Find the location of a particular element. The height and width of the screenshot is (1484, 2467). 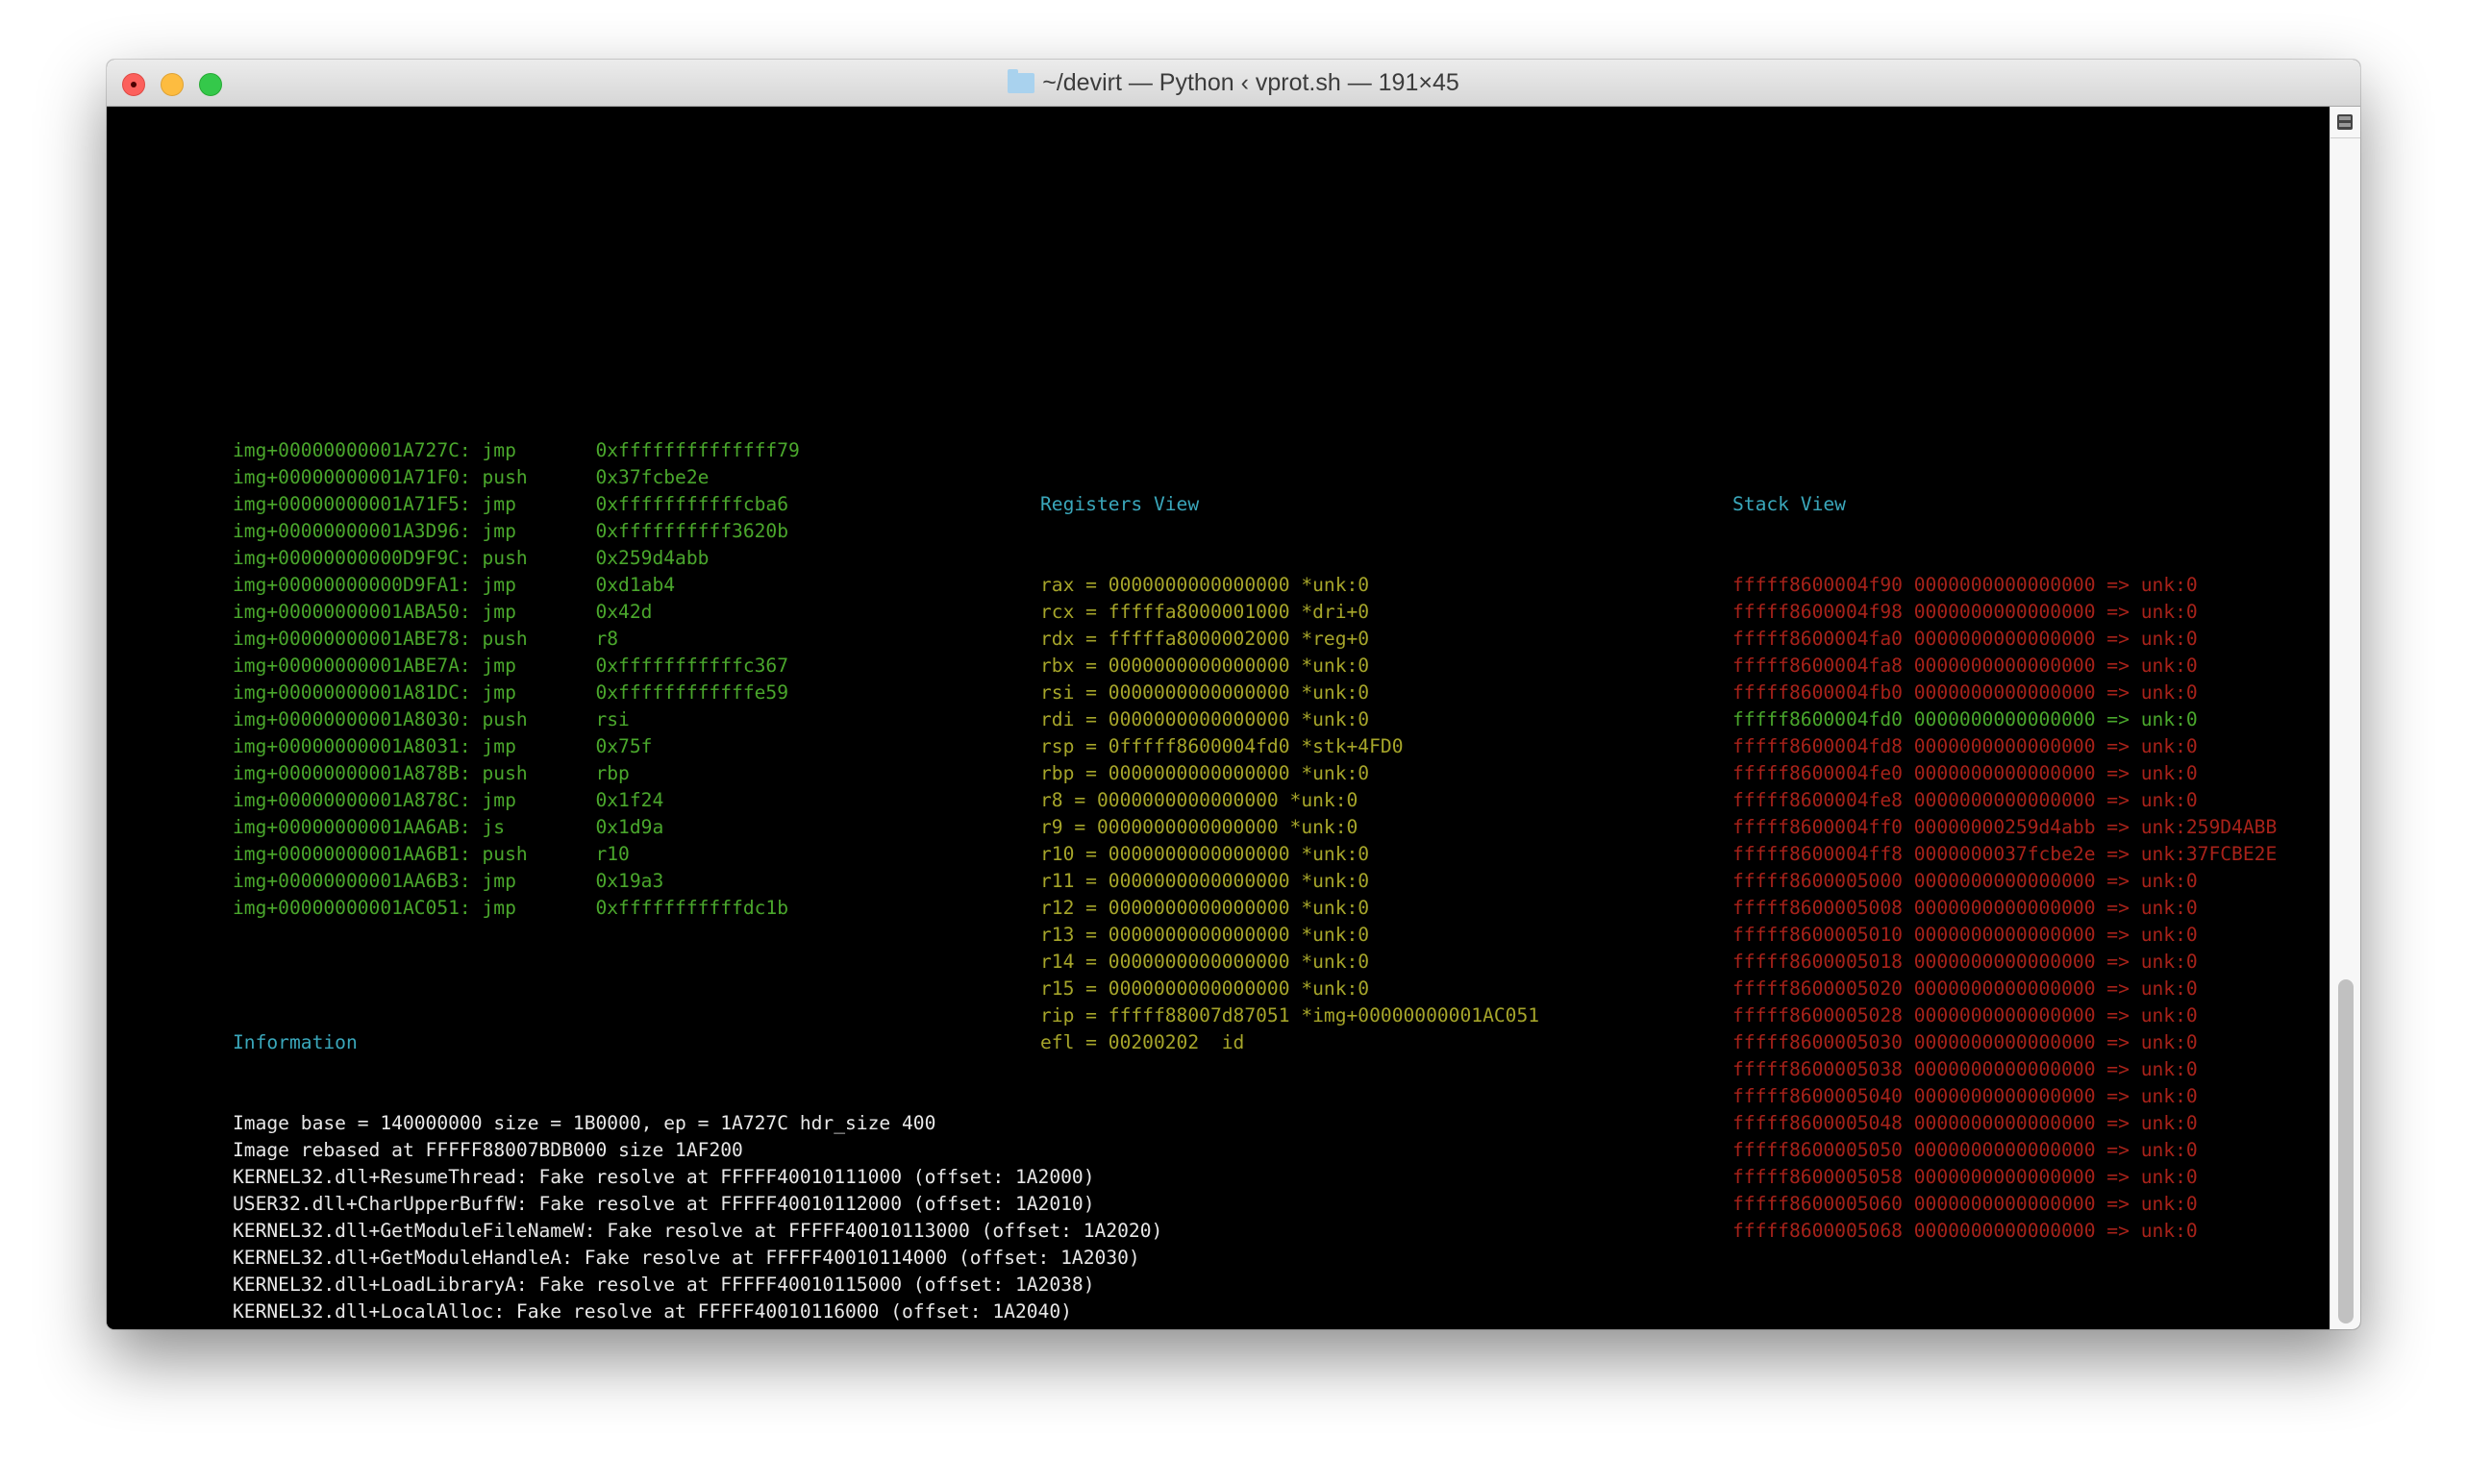

split-pane-icon is located at coordinates (2345, 122).